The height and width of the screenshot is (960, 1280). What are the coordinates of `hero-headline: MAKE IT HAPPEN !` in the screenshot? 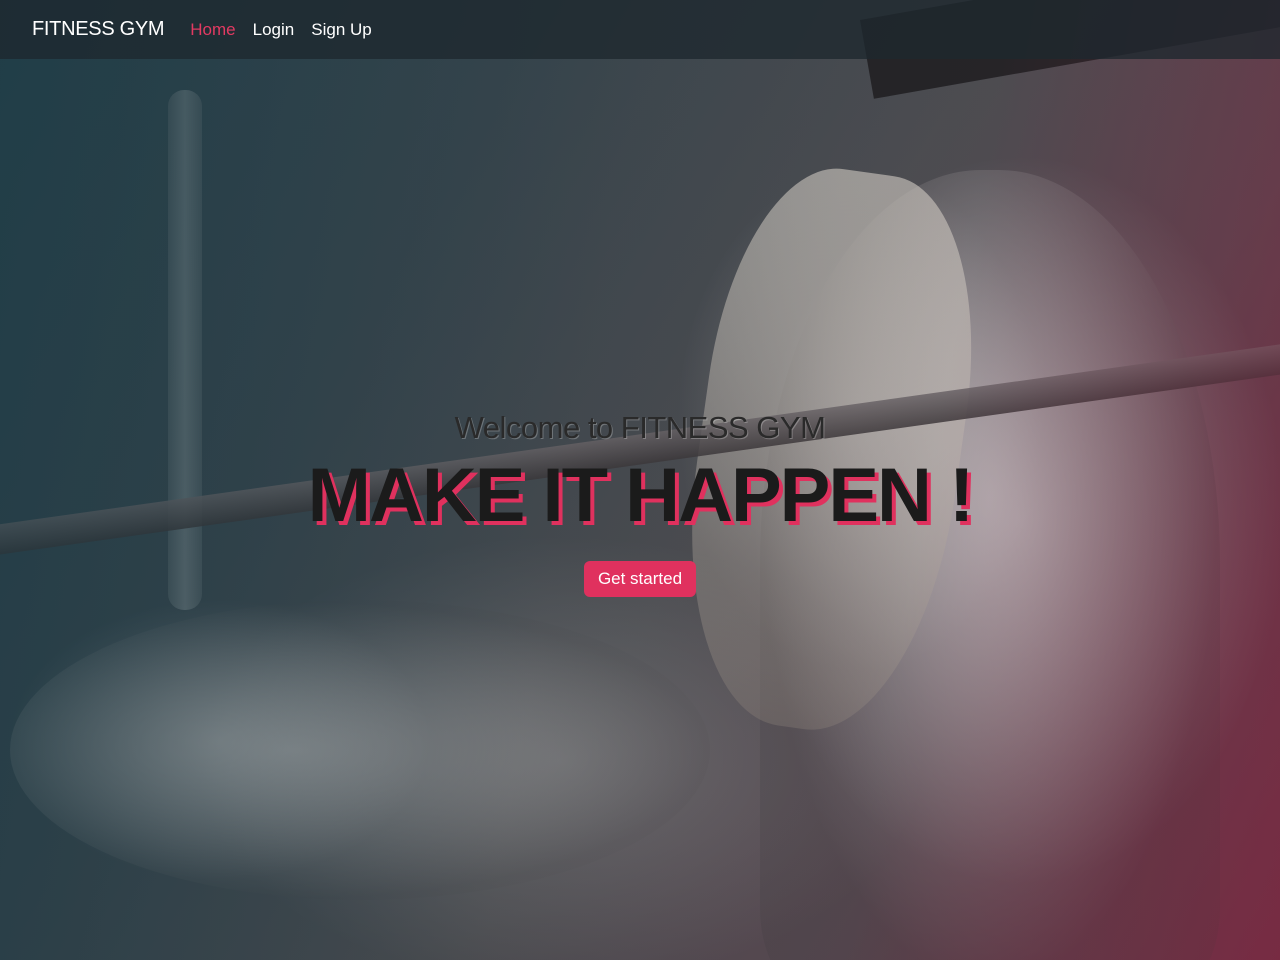 It's located at (641, 495).